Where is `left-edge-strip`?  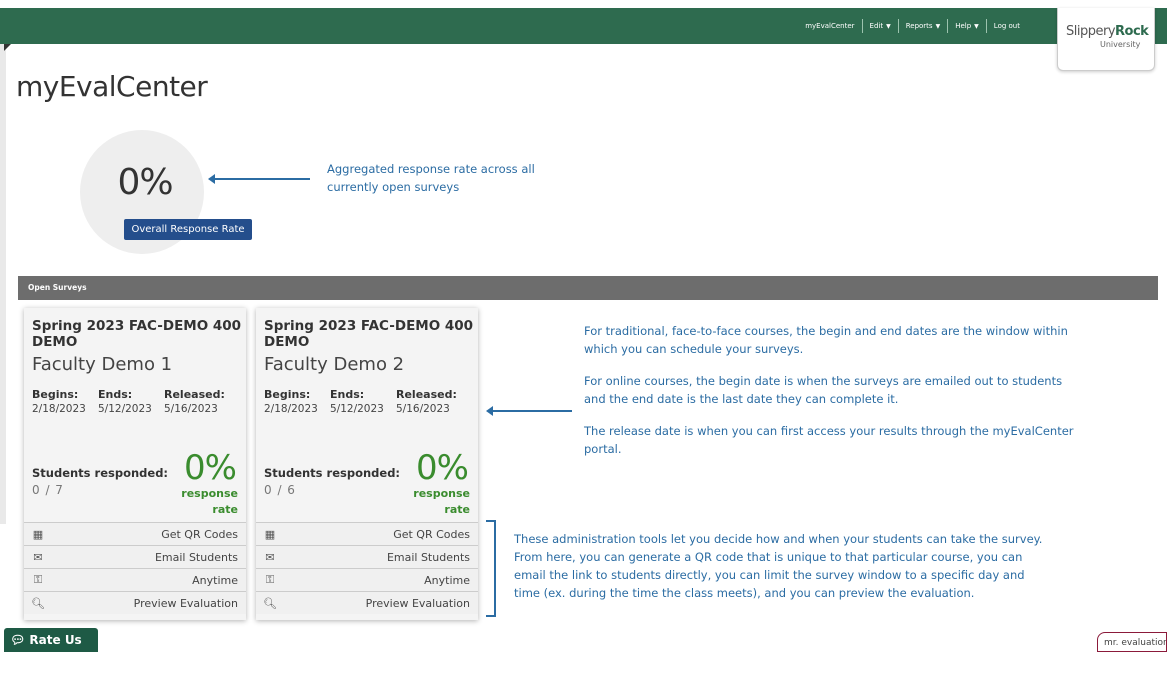 left-edge-strip is located at coordinates (3, 284).